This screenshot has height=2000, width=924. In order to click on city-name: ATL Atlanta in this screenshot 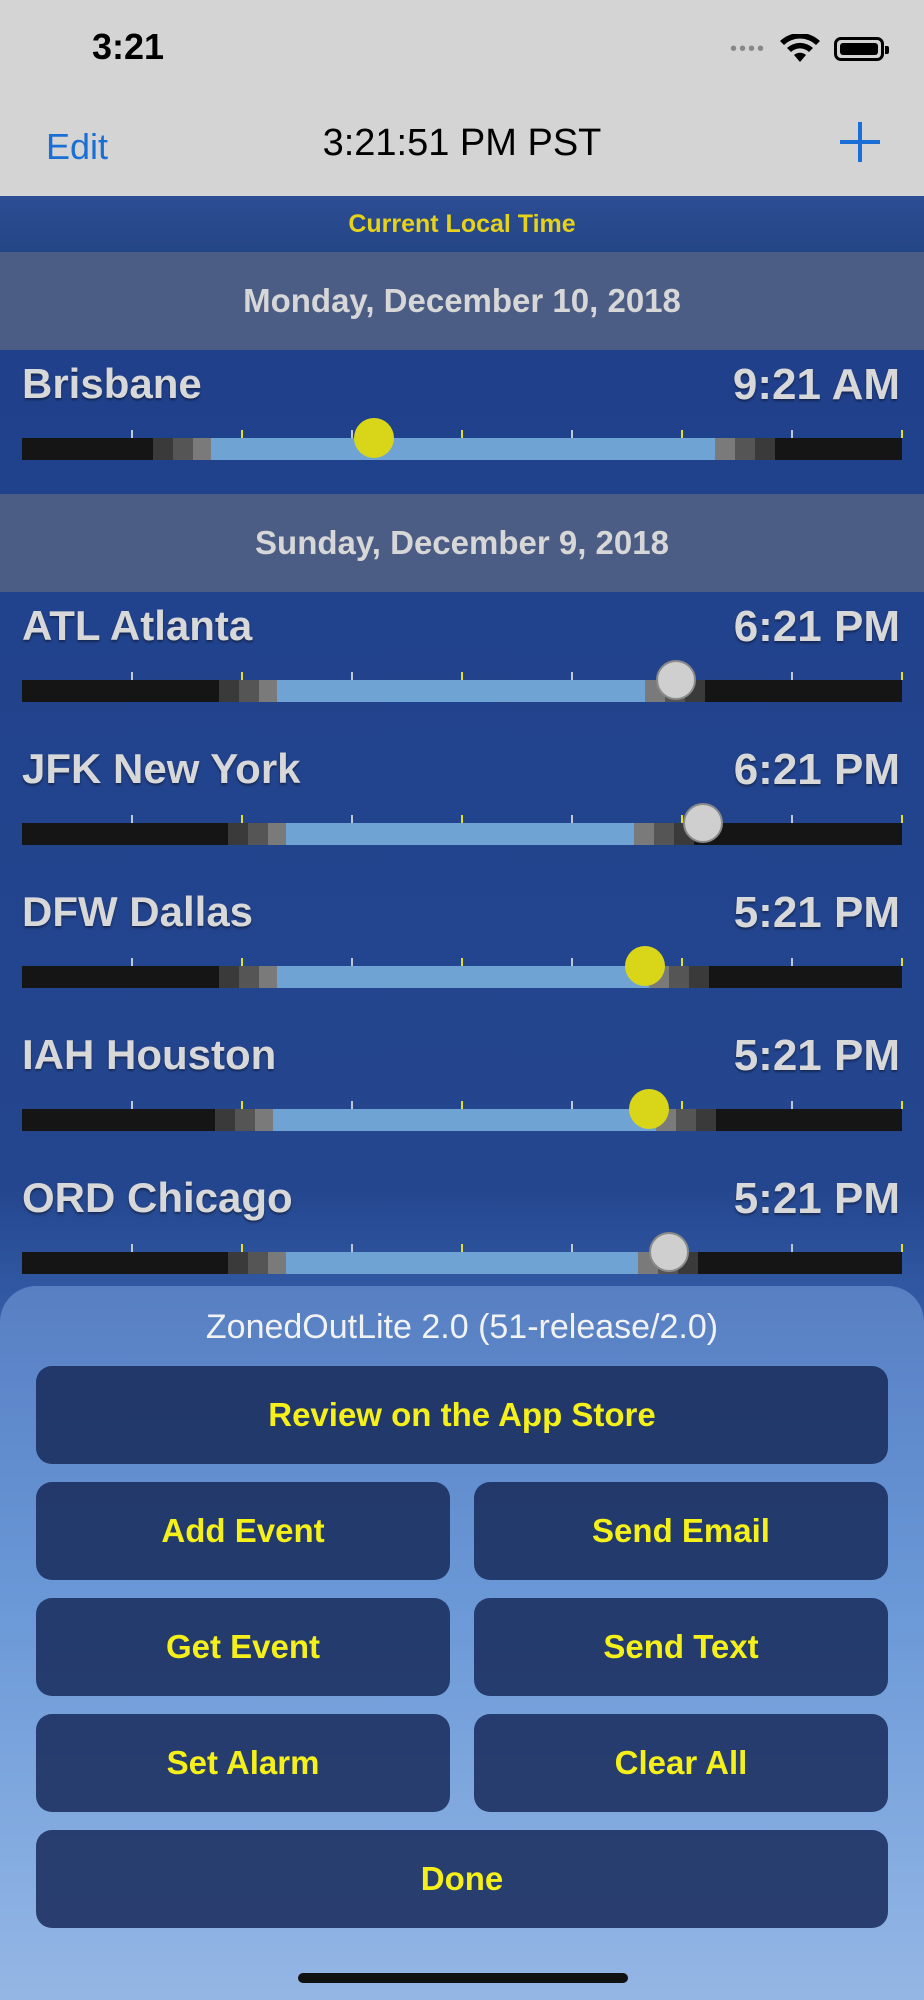, I will do `click(137, 625)`.